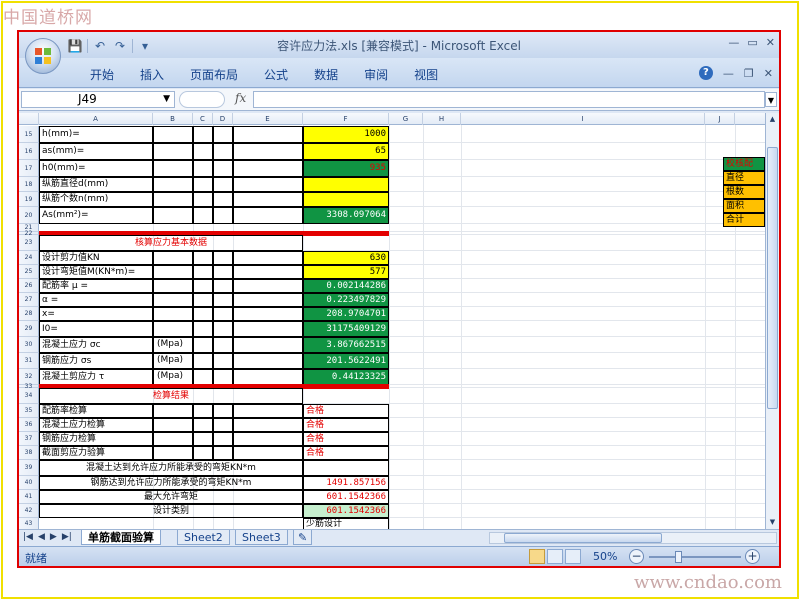  I want to click on value-cell, so click(346, 468).